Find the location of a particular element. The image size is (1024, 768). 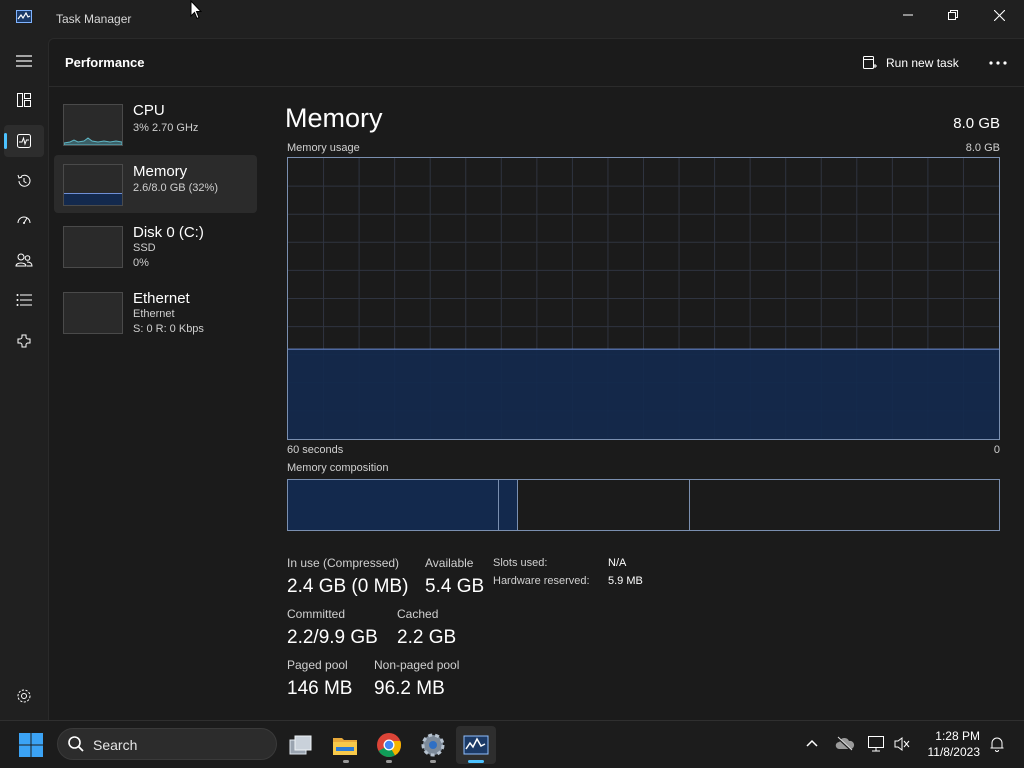

start-button is located at coordinates (31, 745).